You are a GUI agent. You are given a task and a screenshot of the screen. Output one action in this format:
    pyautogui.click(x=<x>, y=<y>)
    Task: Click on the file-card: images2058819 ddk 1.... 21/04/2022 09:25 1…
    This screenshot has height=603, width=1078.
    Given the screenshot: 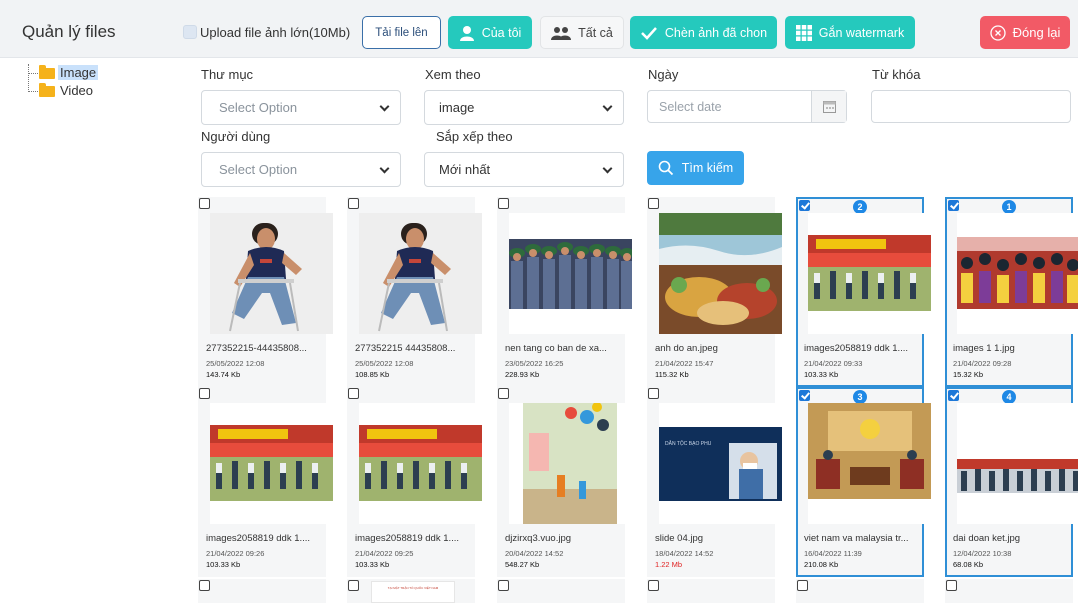 What is the action you would take?
    pyautogui.click(x=414, y=482)
    